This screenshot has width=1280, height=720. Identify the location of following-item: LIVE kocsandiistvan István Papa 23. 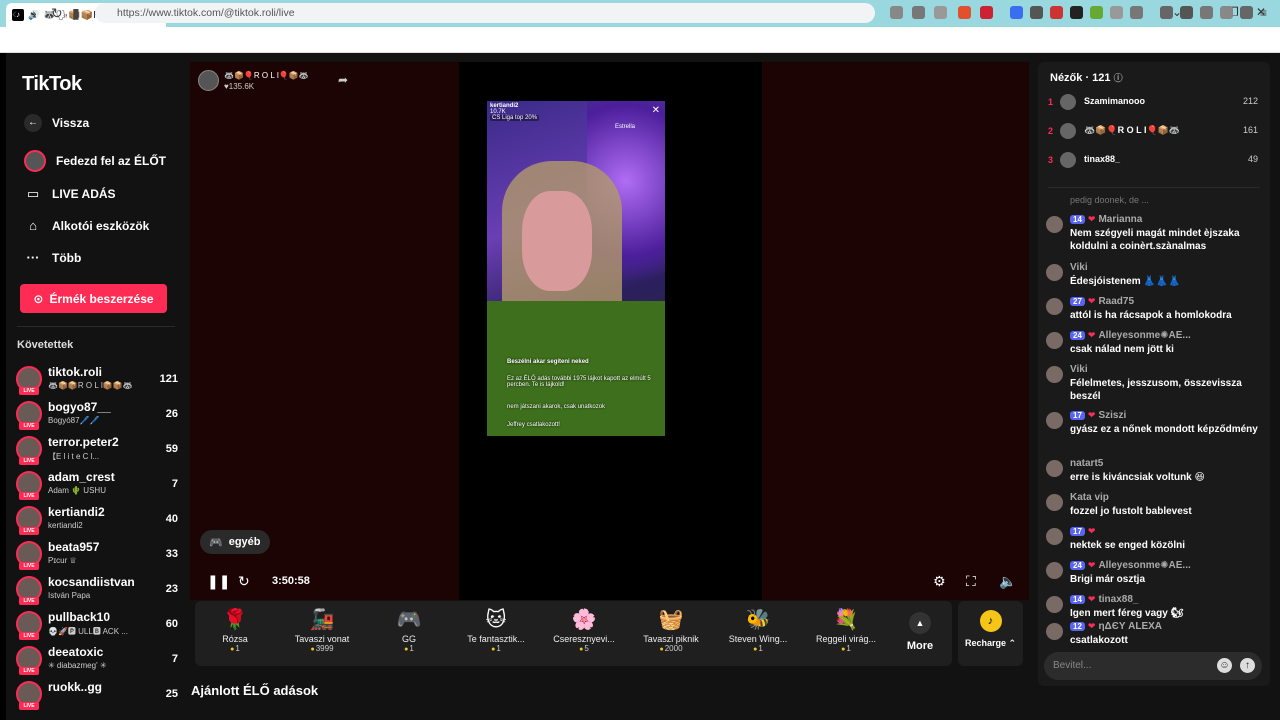
(99, 591).